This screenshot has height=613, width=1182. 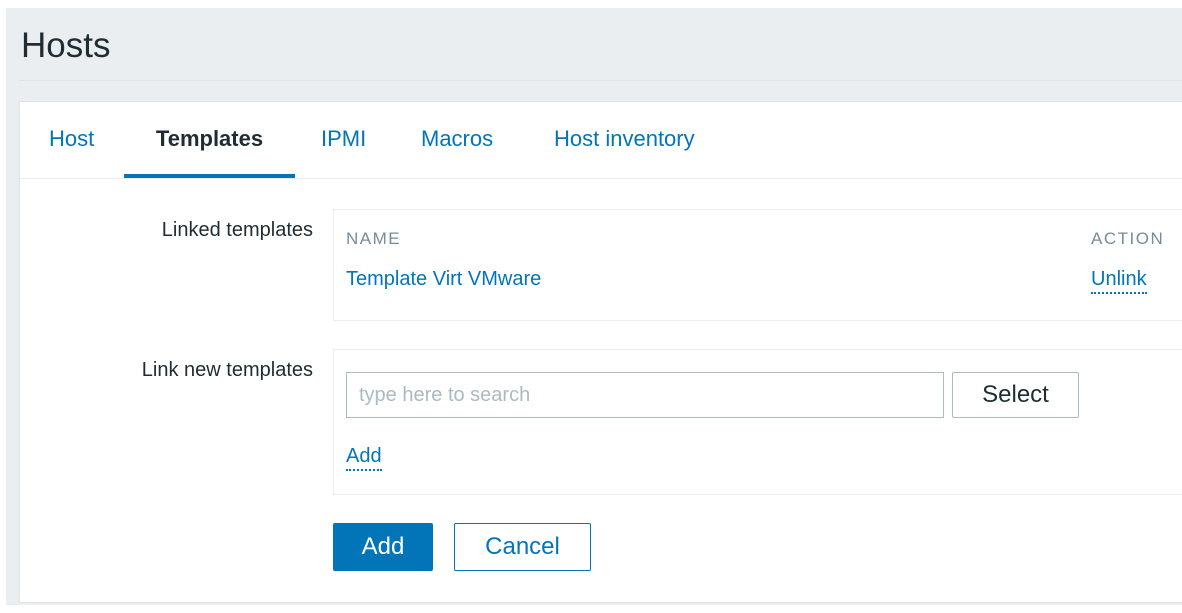 What do you see at coordinates (757, 265) in the screenshot?
I see `linked-templates-table: NAME ACTION Template Virt VMware Unlink` at bounding box center [757, 265].